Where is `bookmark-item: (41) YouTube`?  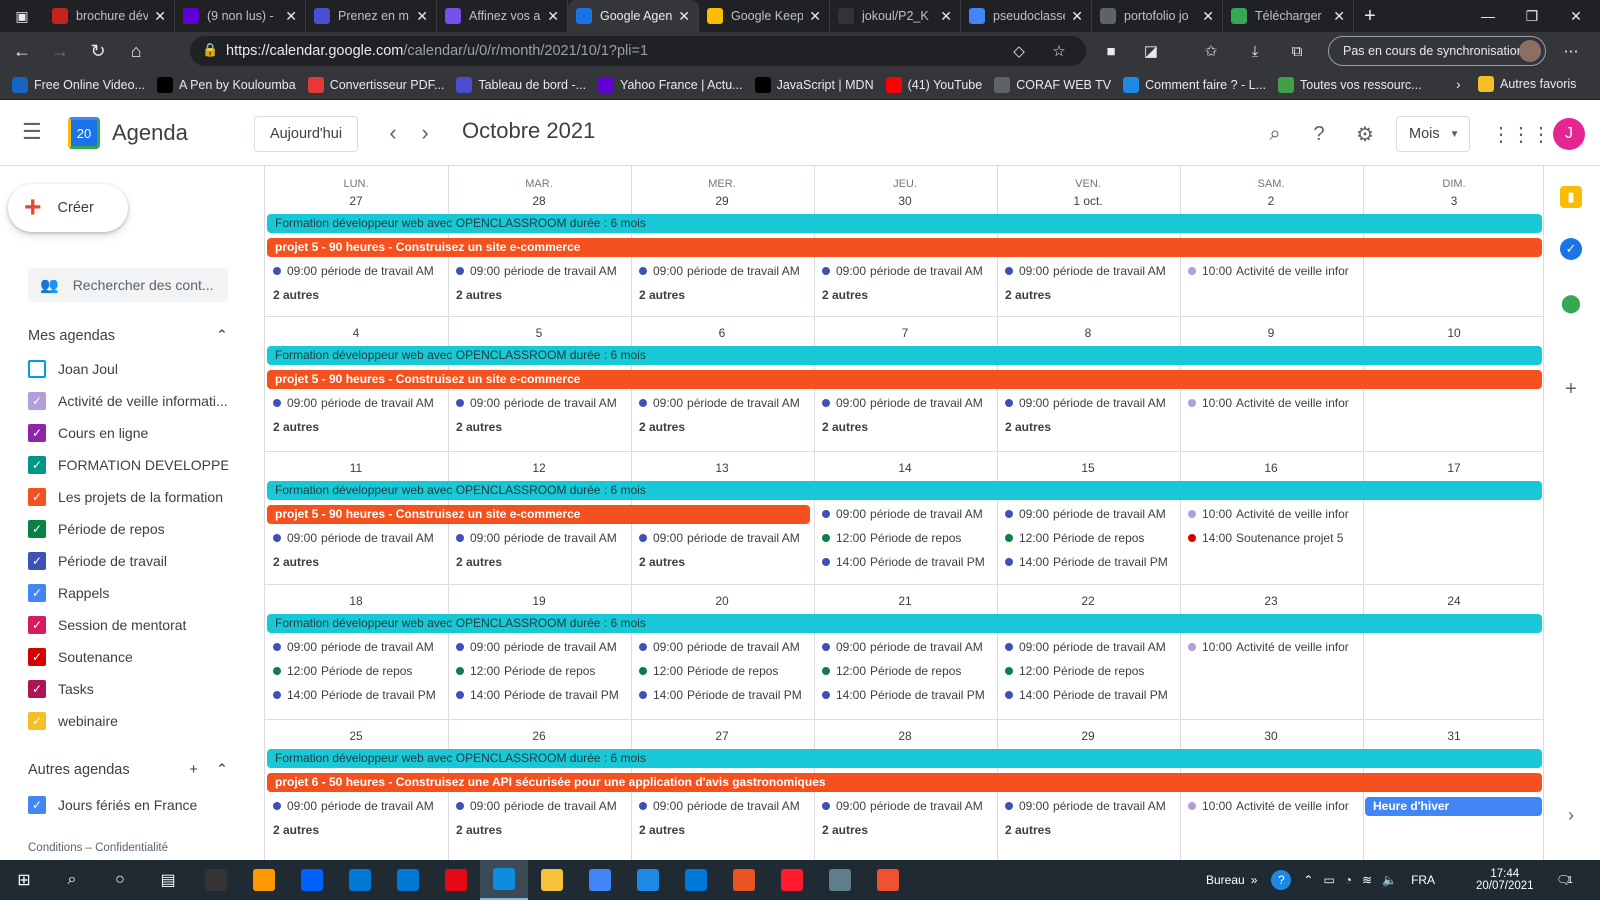
bookmark-item: (41) YouTube is located at coordinates (933, 84).